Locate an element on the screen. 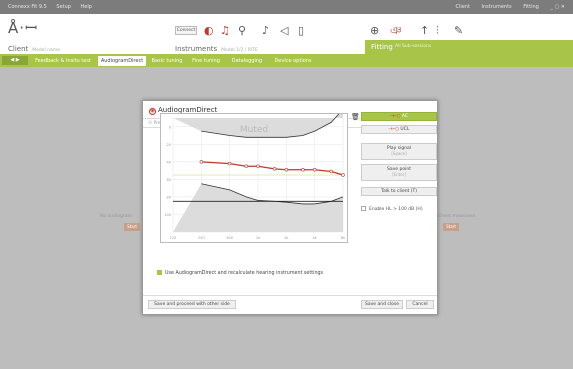  instruments-sub: Model 1/2 / RITE is located at coordinates (239, 50).